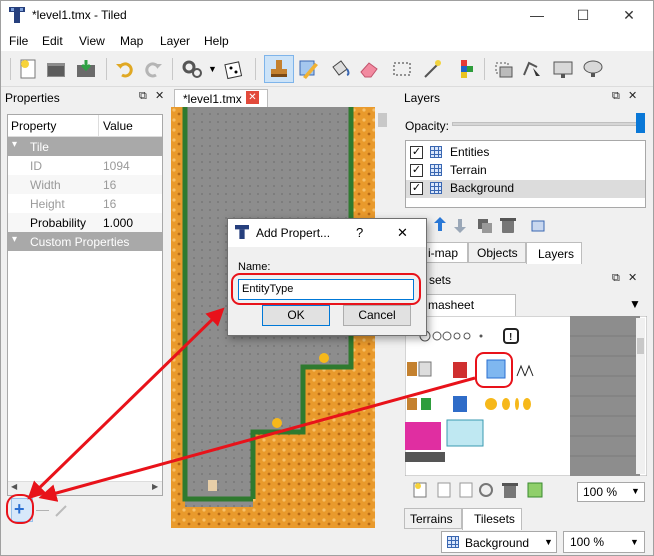 This screenshot has height=556, width=654. Describe the element at coordinates (56, 69) in the screenshot. I see `open-folder-icon` at that location.